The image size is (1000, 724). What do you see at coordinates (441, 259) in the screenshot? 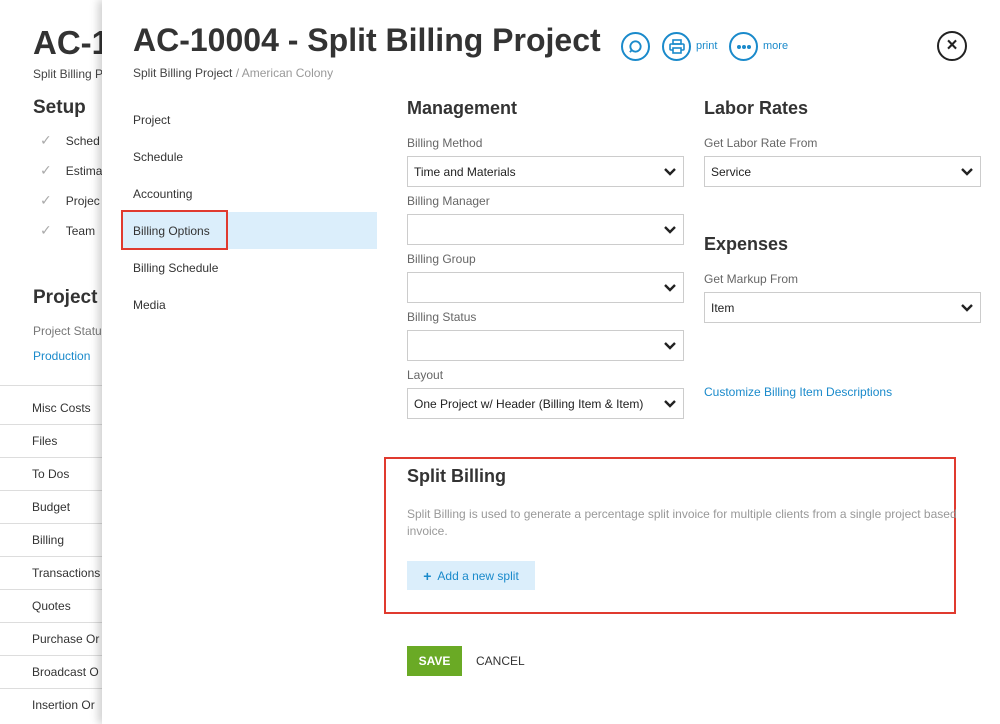
I see `billing-group-label: Billing Group` at bounding box center [441, 259].